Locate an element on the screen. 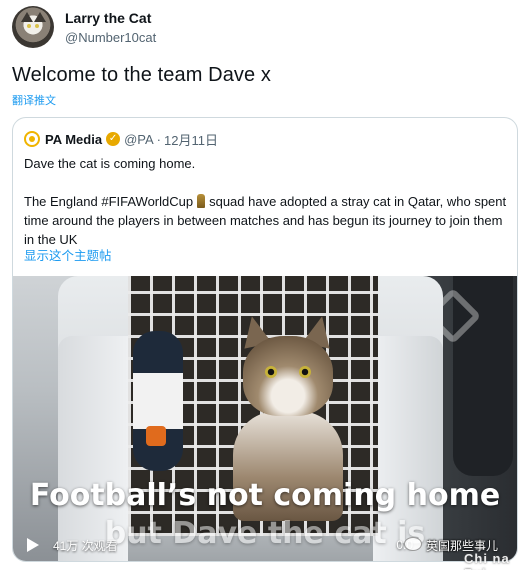 This screenshot has height=570, width=525. quoted-author-name: PA Media is located at coordinates (73, 139).